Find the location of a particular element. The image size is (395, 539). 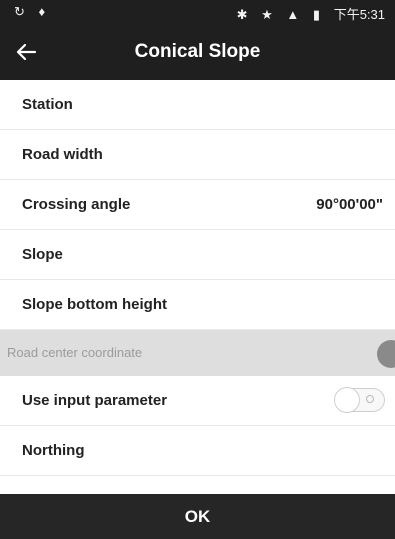

station-label: Station is located at coordinates (47, 104).